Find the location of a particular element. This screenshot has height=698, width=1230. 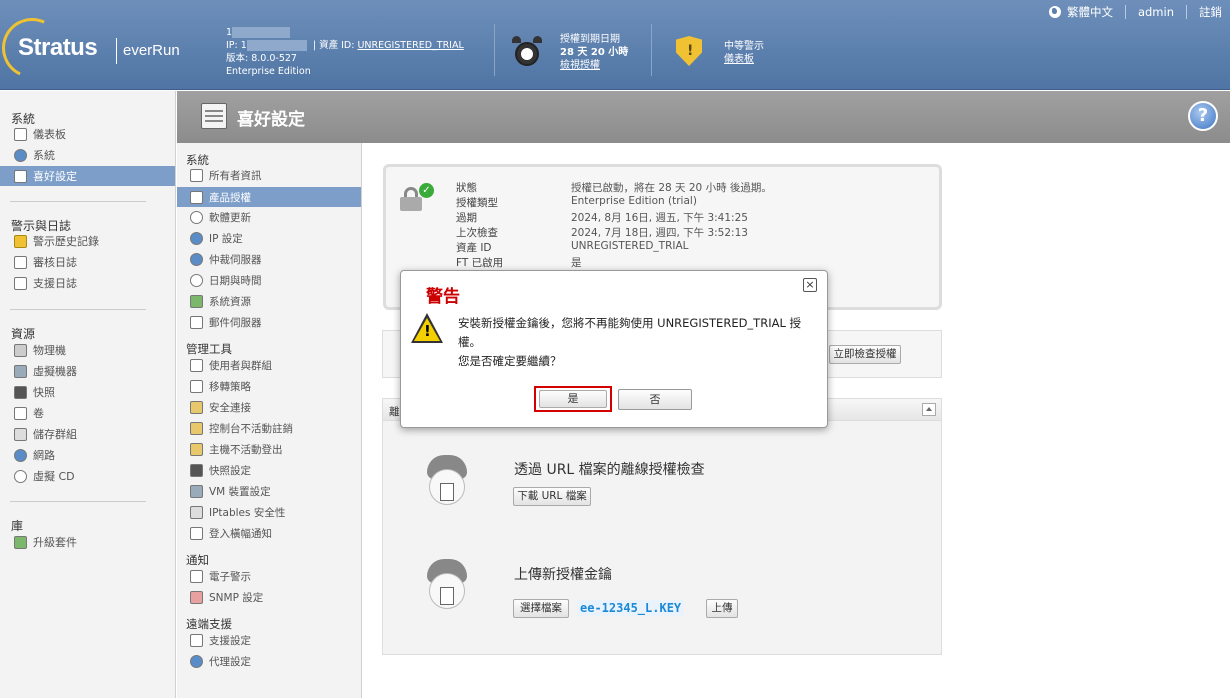

help-button: ? is located at coordinates (1203, 116).